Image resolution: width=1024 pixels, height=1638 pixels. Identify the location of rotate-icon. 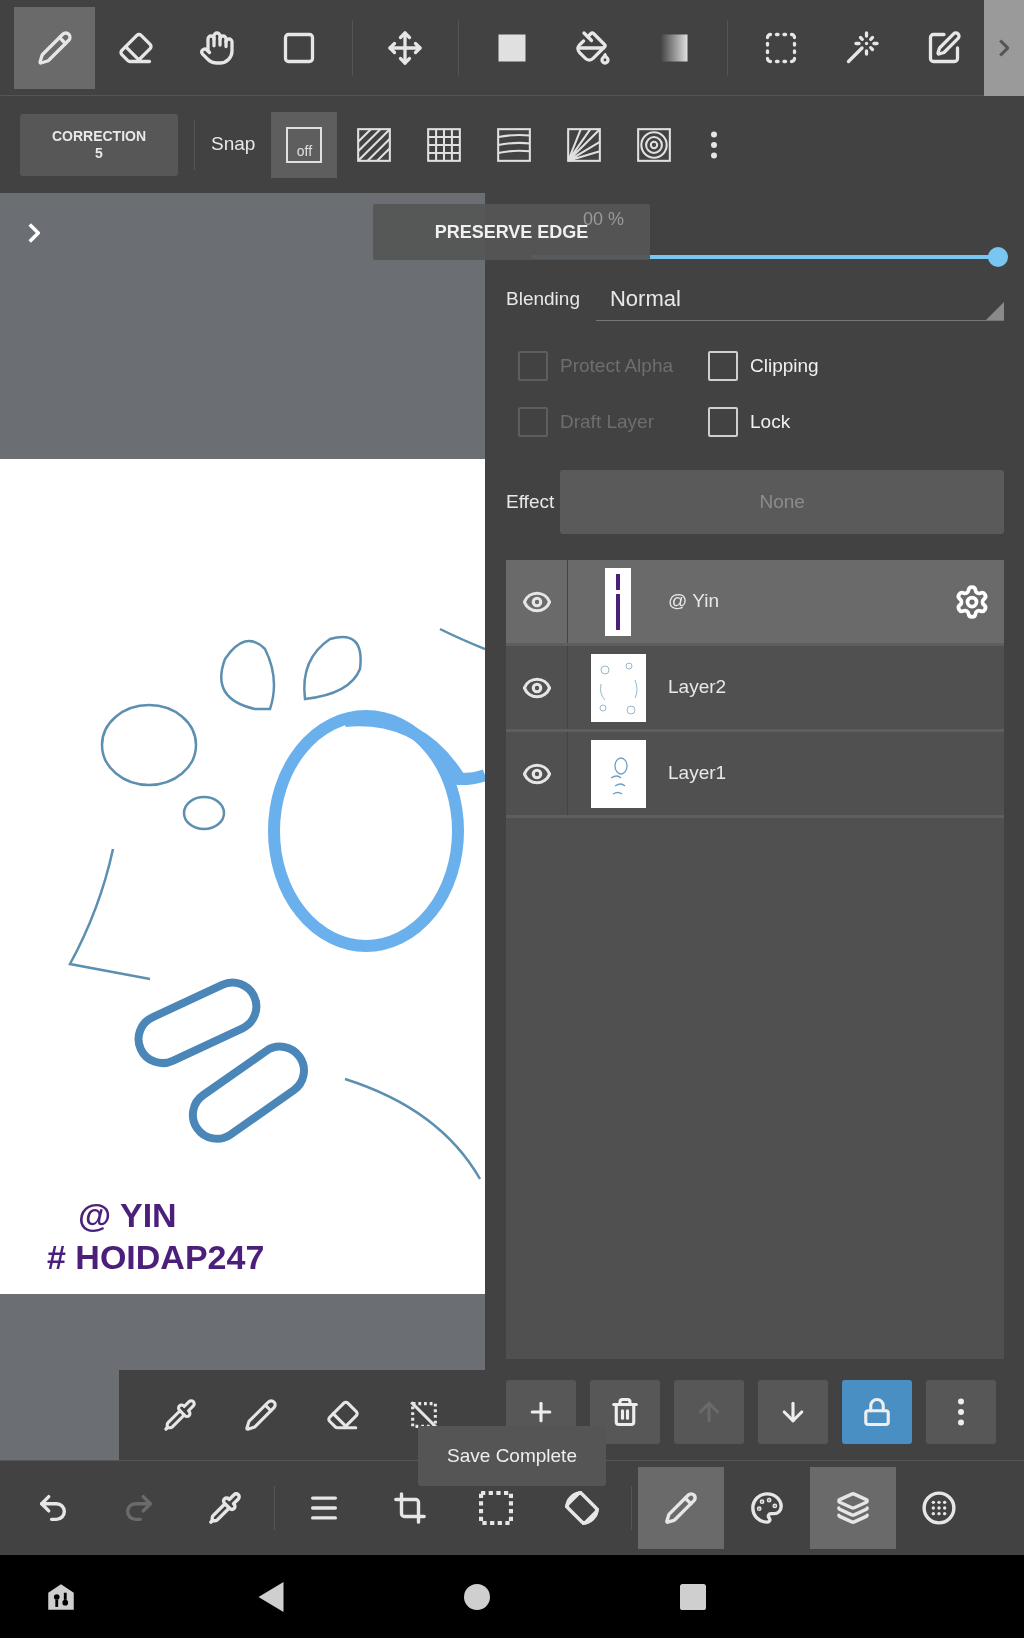
(582, 1508).